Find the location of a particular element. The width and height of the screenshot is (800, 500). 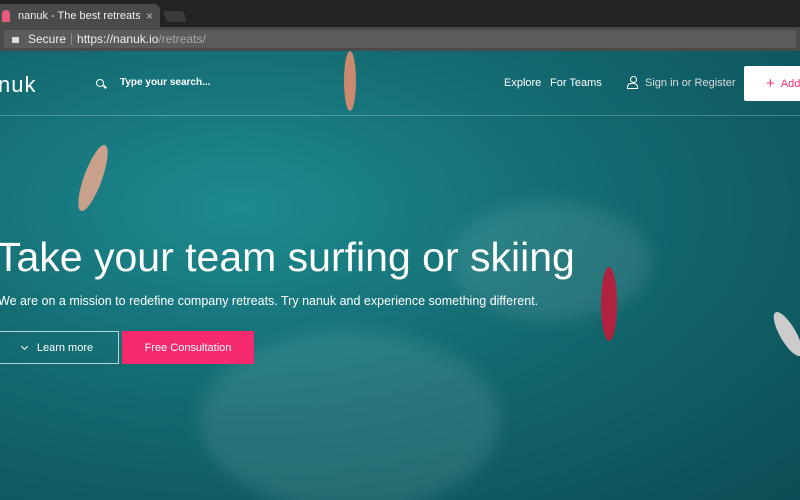

address-bar: Secure https://nanuk.io/retreats/ is located at coordinates (400, 39).